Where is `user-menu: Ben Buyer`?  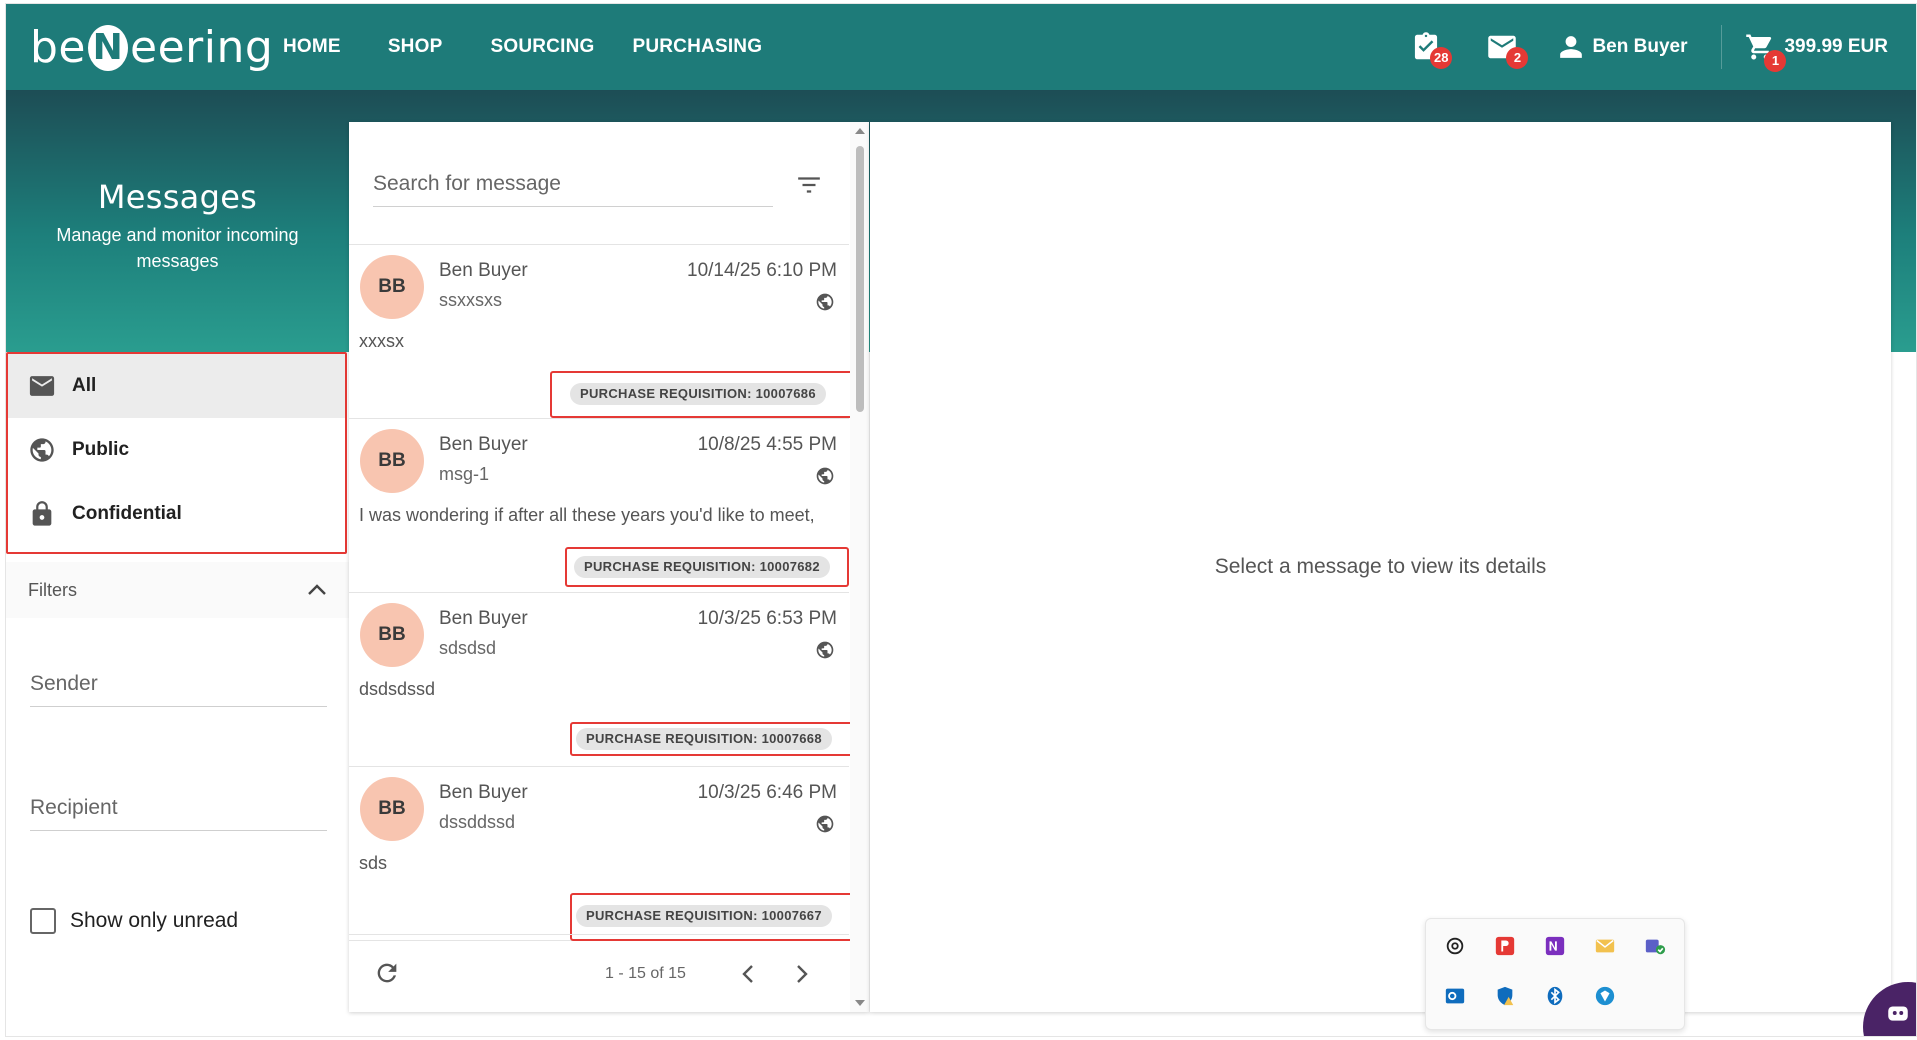
user-menu: Ben Buyer is located at coordinates (1622, 47).